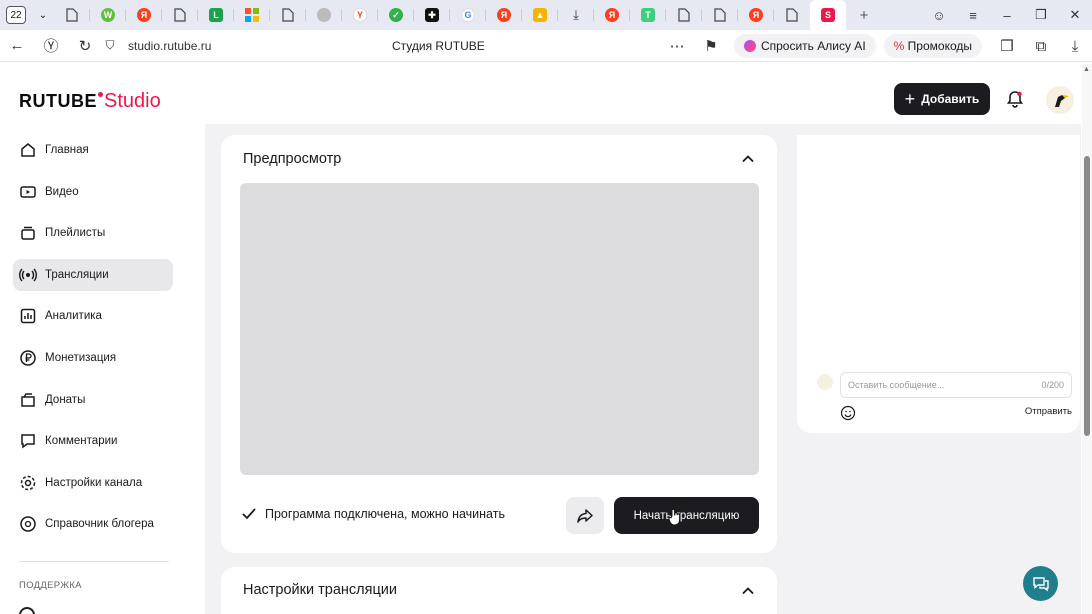 This screenshot has height=614, width=1092. Describe the element at coordinates (93, 150) in the screenshot. I see `sidebar-item-home: Главная` at that location.